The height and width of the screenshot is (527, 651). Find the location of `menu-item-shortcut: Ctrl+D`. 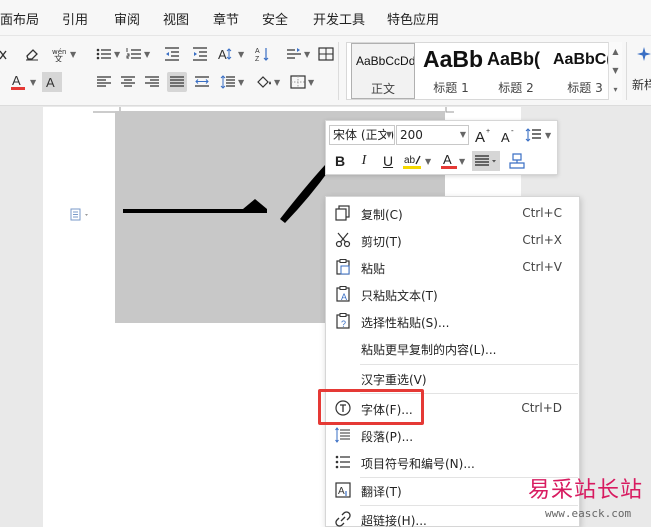

menu-item-shortcut: Ctrl+D is located at coordinates (541, 408).